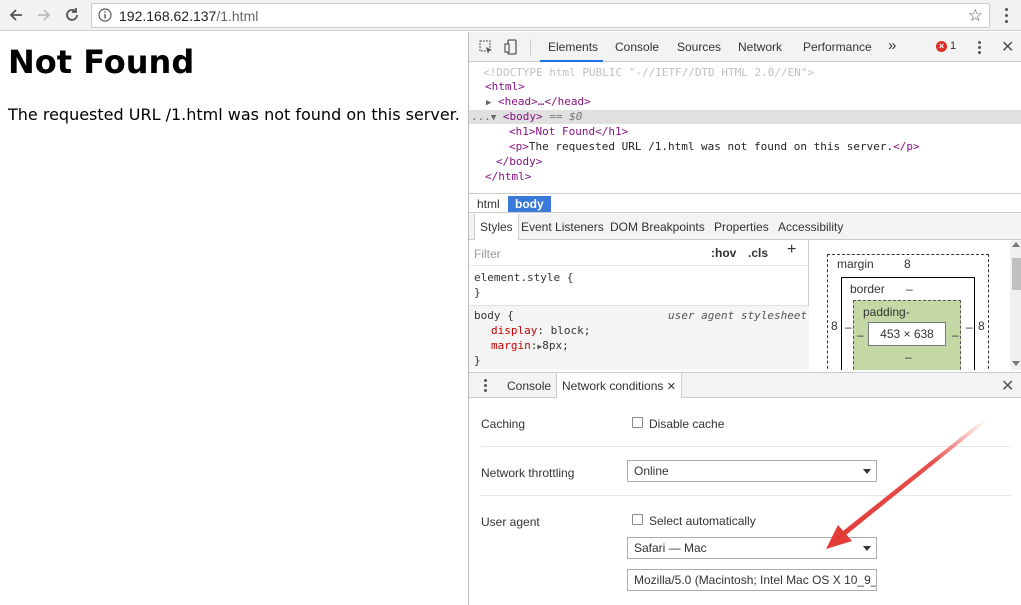 This screenshot has height=605, width=1021. I want to click on scrollbar-thumb, so click(1016, 274).